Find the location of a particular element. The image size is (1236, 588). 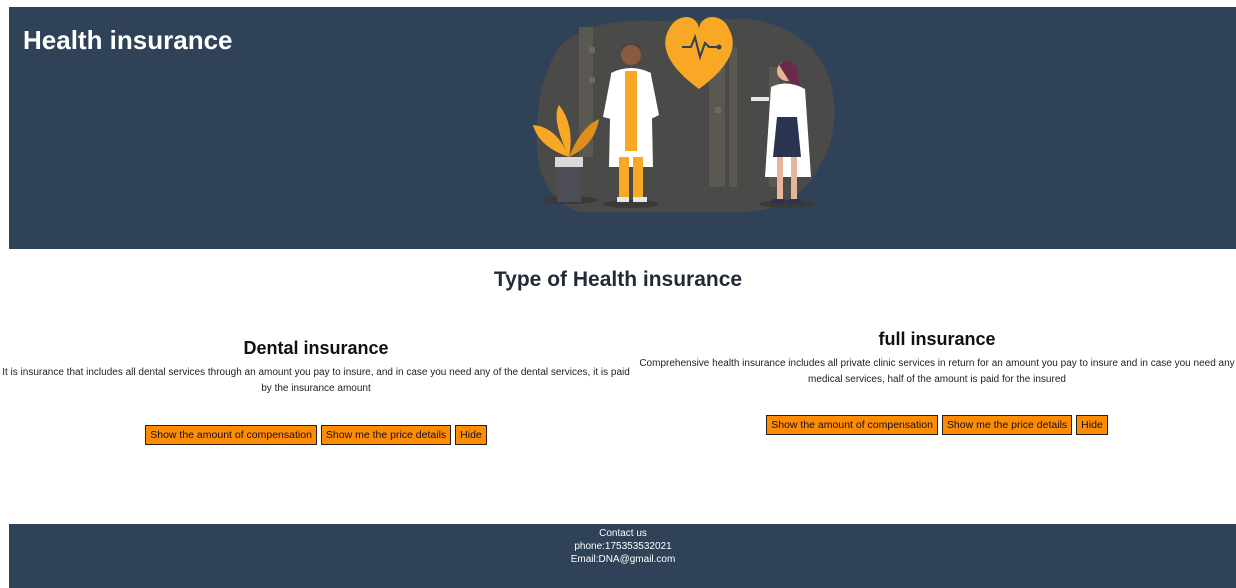

card-title: Dental insurance is located at coordinates (316, 348).